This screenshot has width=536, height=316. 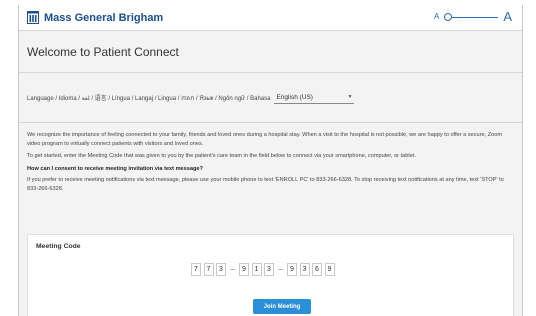 I want to click on font-size-small-label: A, so click(x=436, y=16).